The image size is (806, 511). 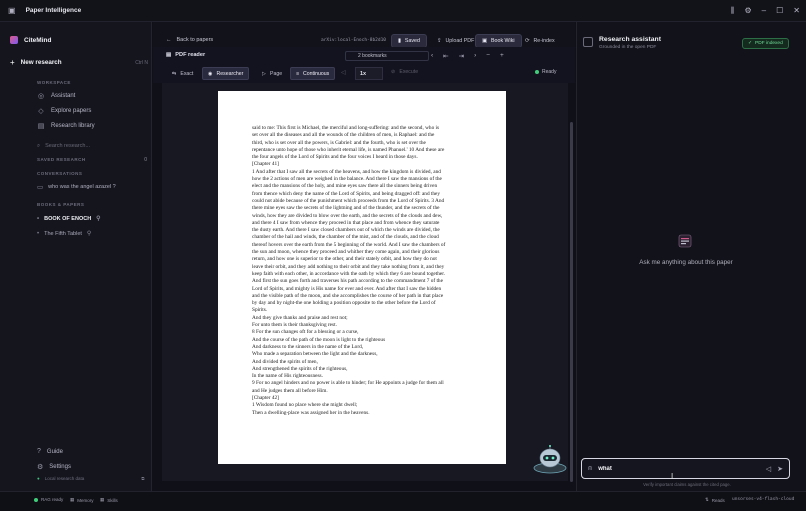 I want to click on sidebar-toggle-icon: ▣, so click(x=12, y=10).